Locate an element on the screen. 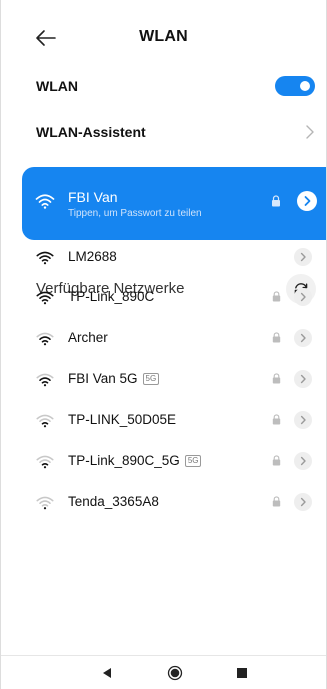 Image resolution: width=327 pixels, height=689 pixels. connected-network-name: FBI Van is located at coordinates (93, 197).